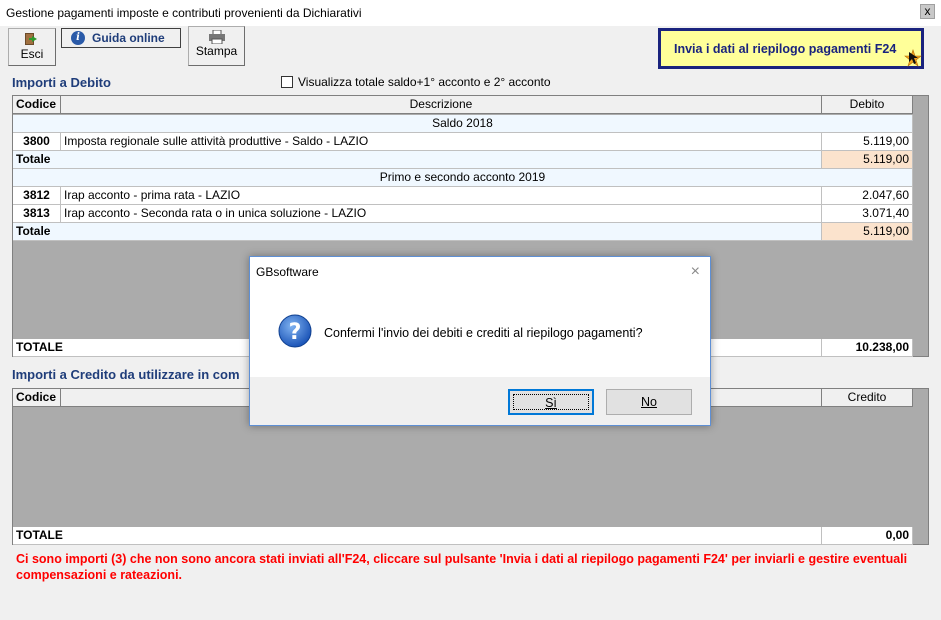  I want to click on debito-header-row: Codice Descrizione Debito, so click(470, 105).